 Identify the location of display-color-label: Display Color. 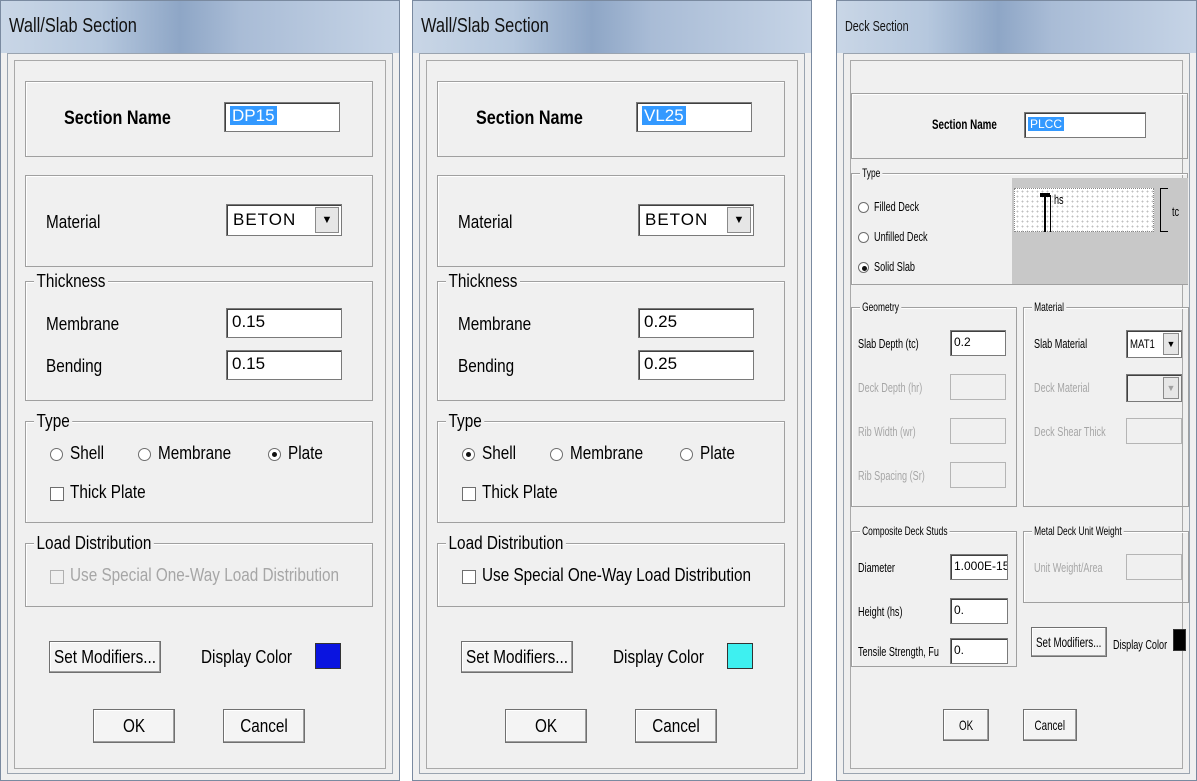
(1140, 644).